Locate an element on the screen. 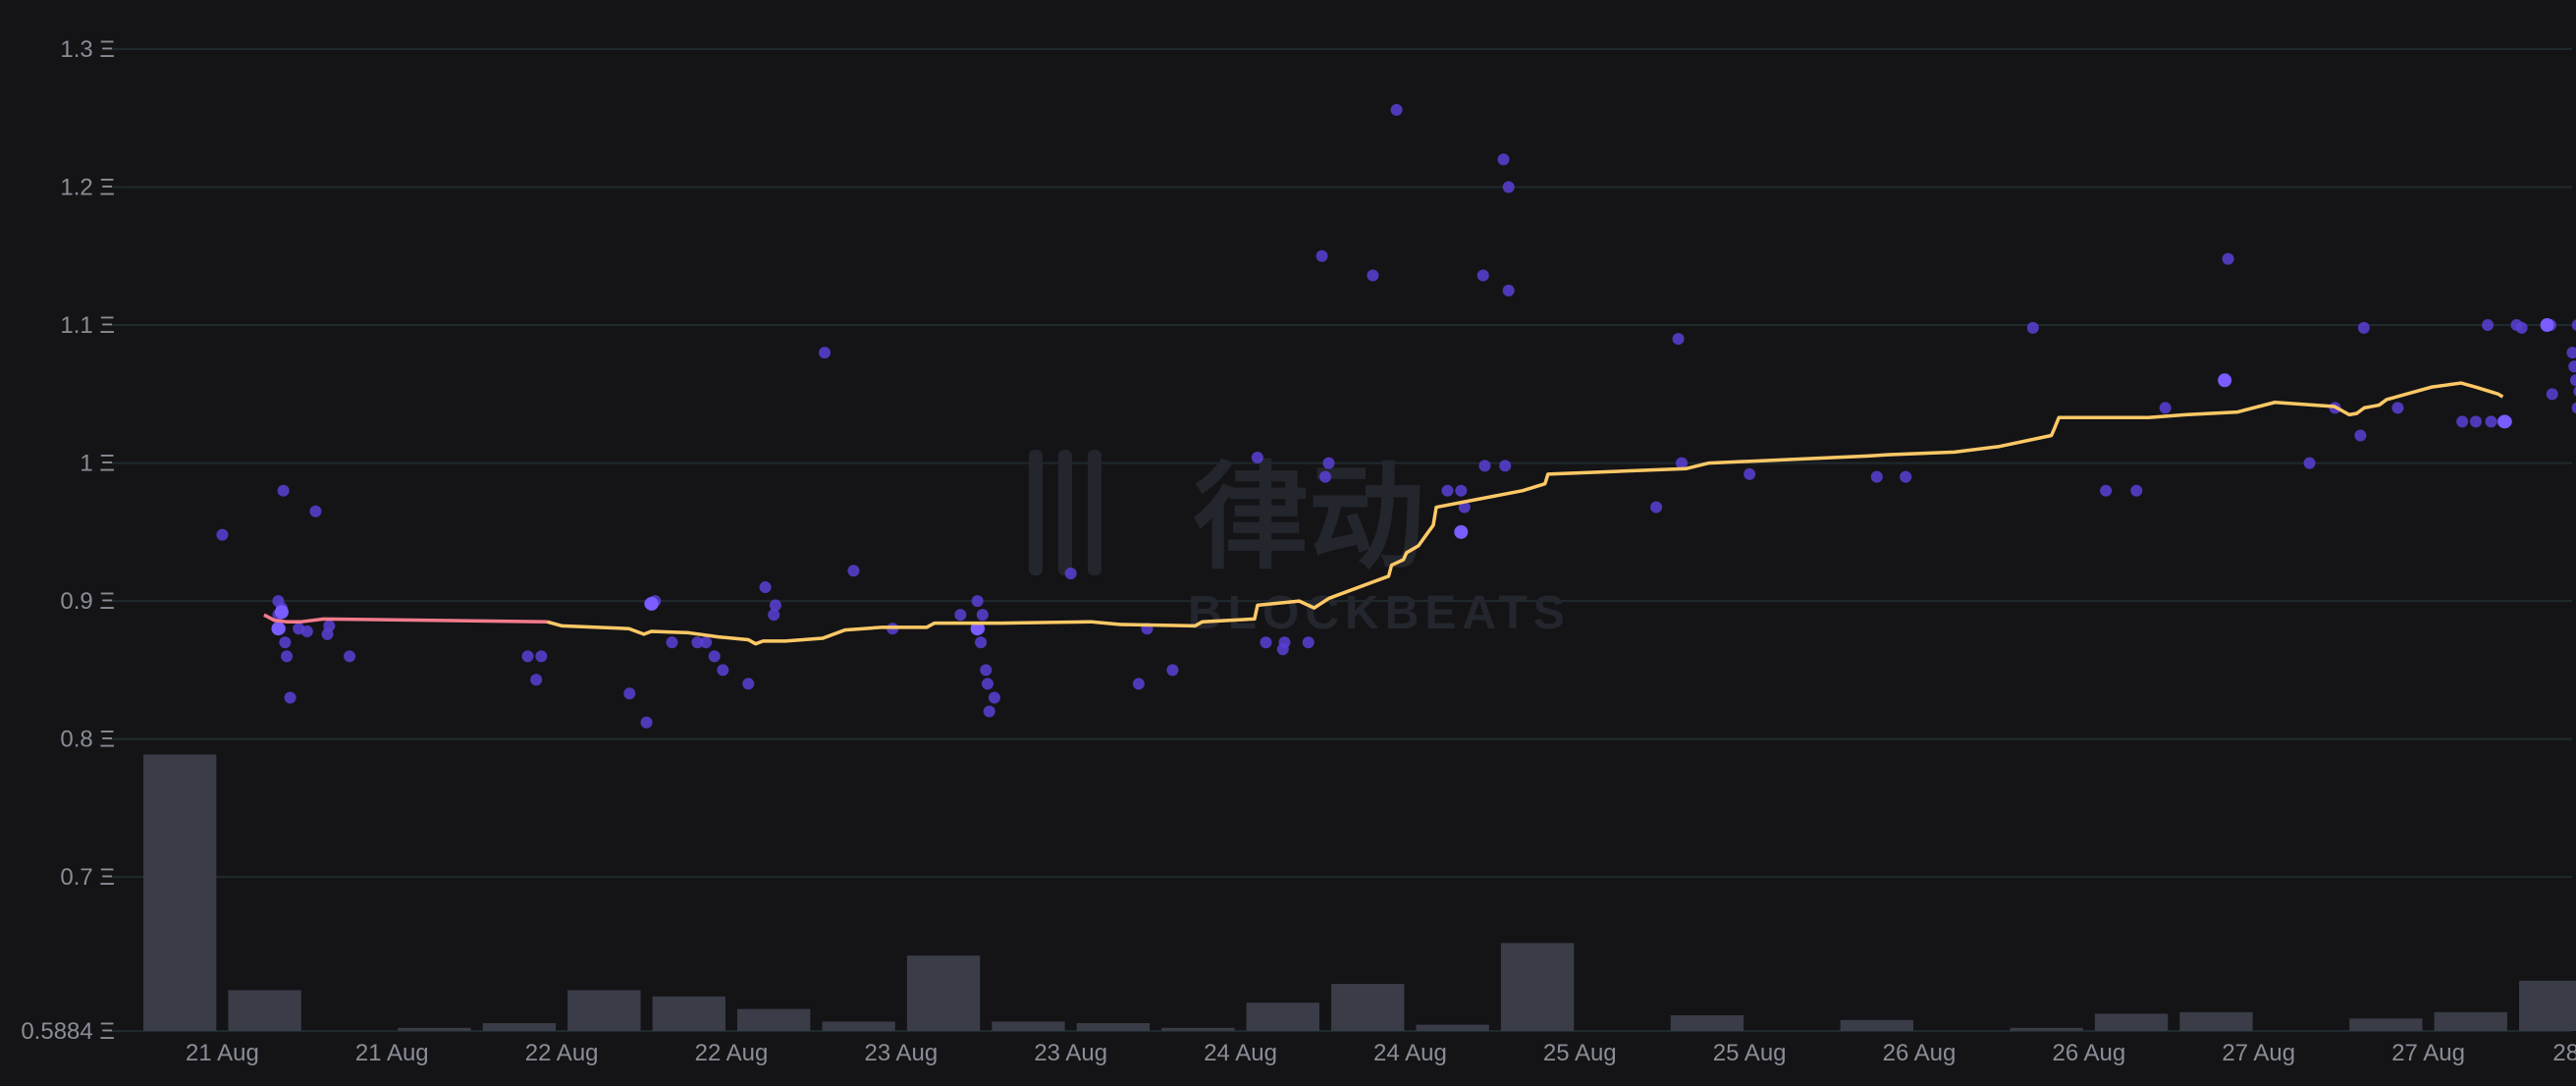  x-tick-label: 28 Aug is located at coordinates (2564, 1053).